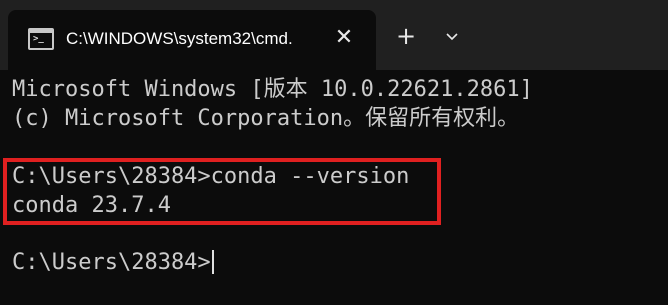  I want to click on tab-cmd: >_ C:\WINDOWS\system32\cmd. ✕, so click(192, 40).